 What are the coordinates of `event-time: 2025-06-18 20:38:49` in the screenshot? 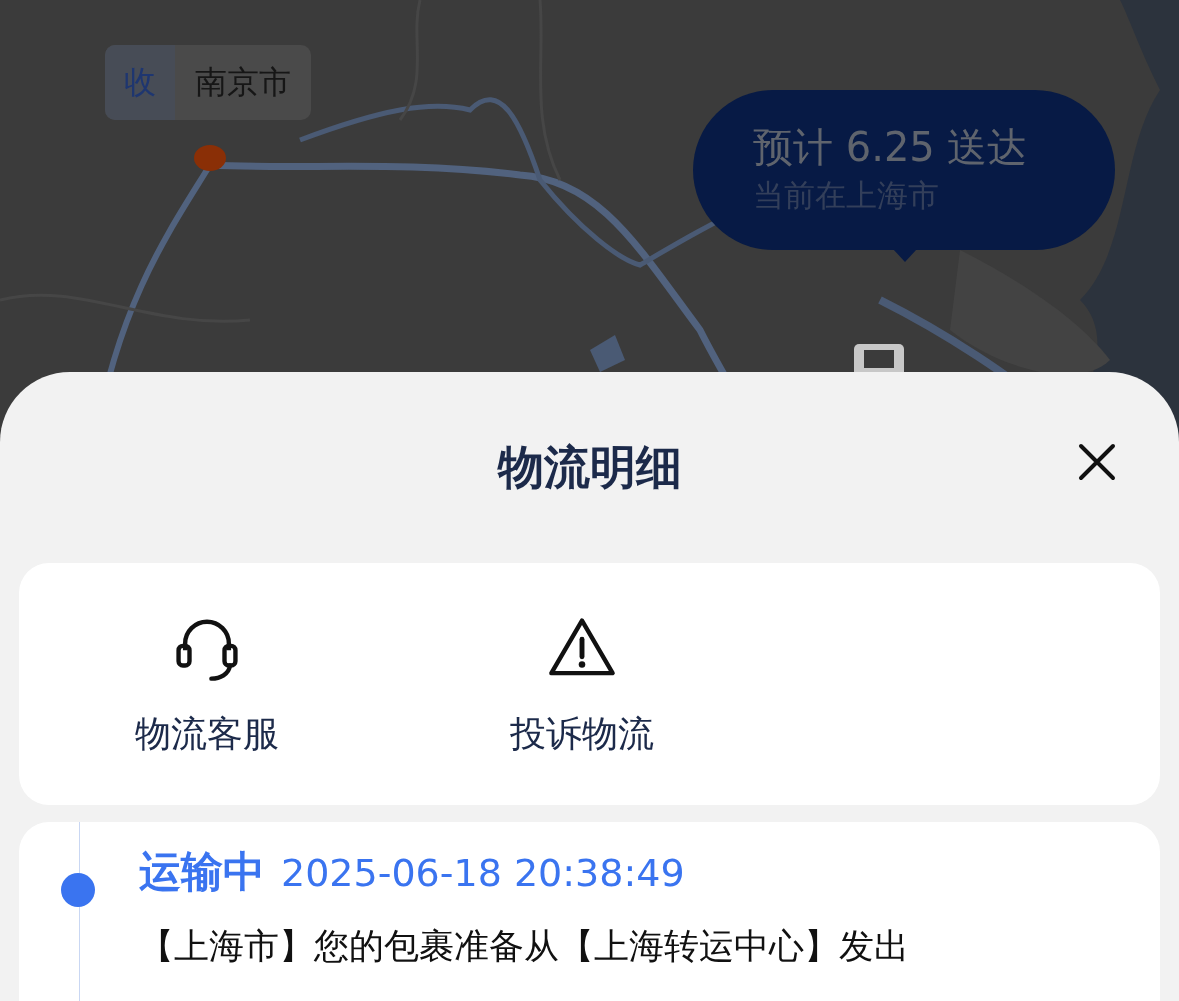 It's located at (483, 873).